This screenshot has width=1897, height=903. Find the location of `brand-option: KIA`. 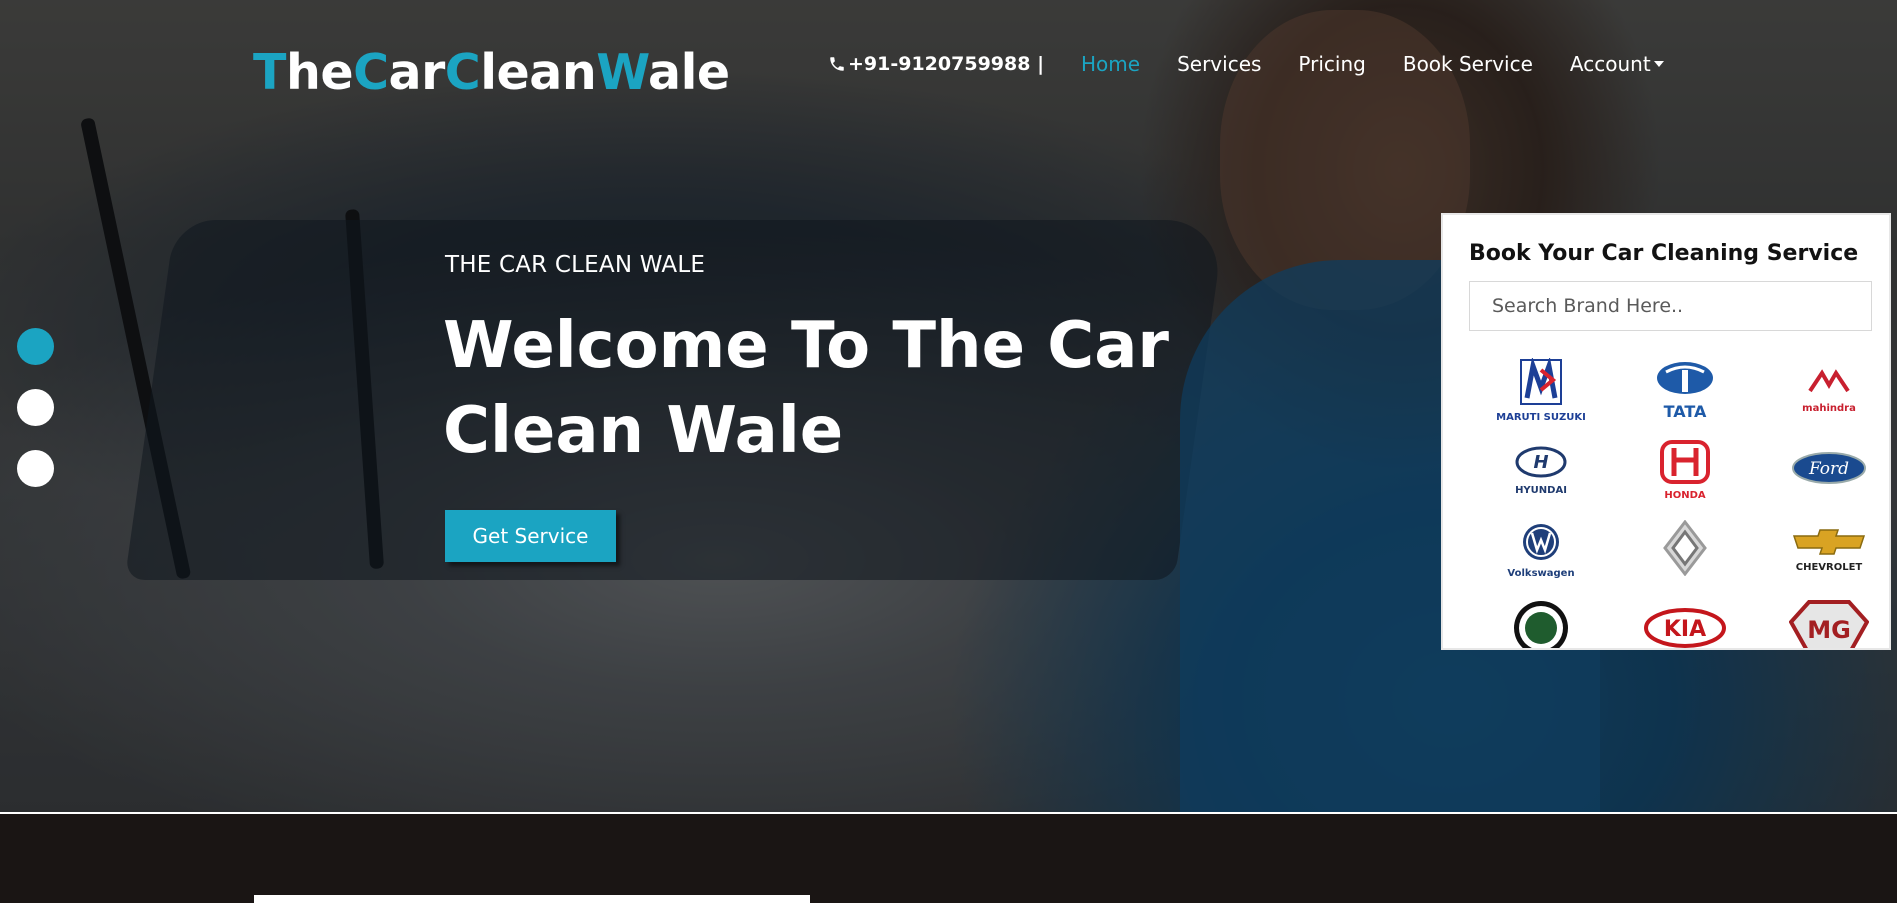

brand-option: KIA is located at coordinates (1685, 619).